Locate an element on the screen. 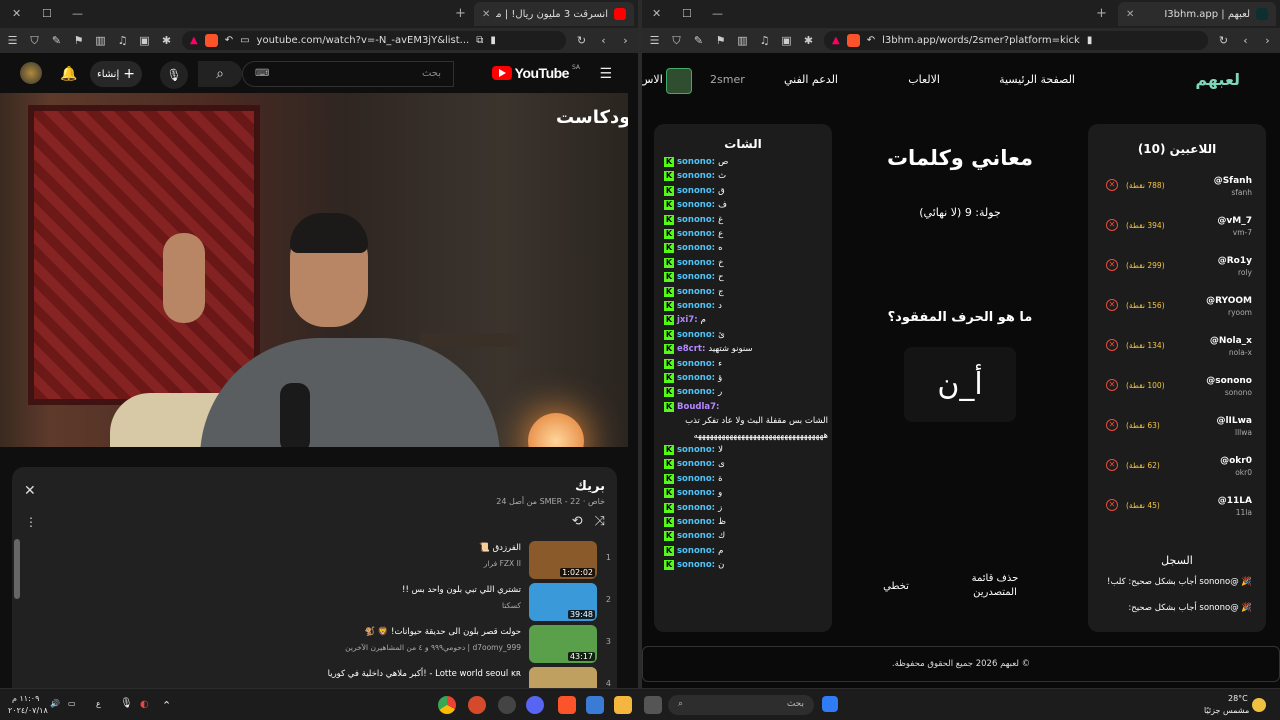 This screenshot has width=1280, height=720. item-thumbnail: 39:48 is located at coordinates (563, 602).